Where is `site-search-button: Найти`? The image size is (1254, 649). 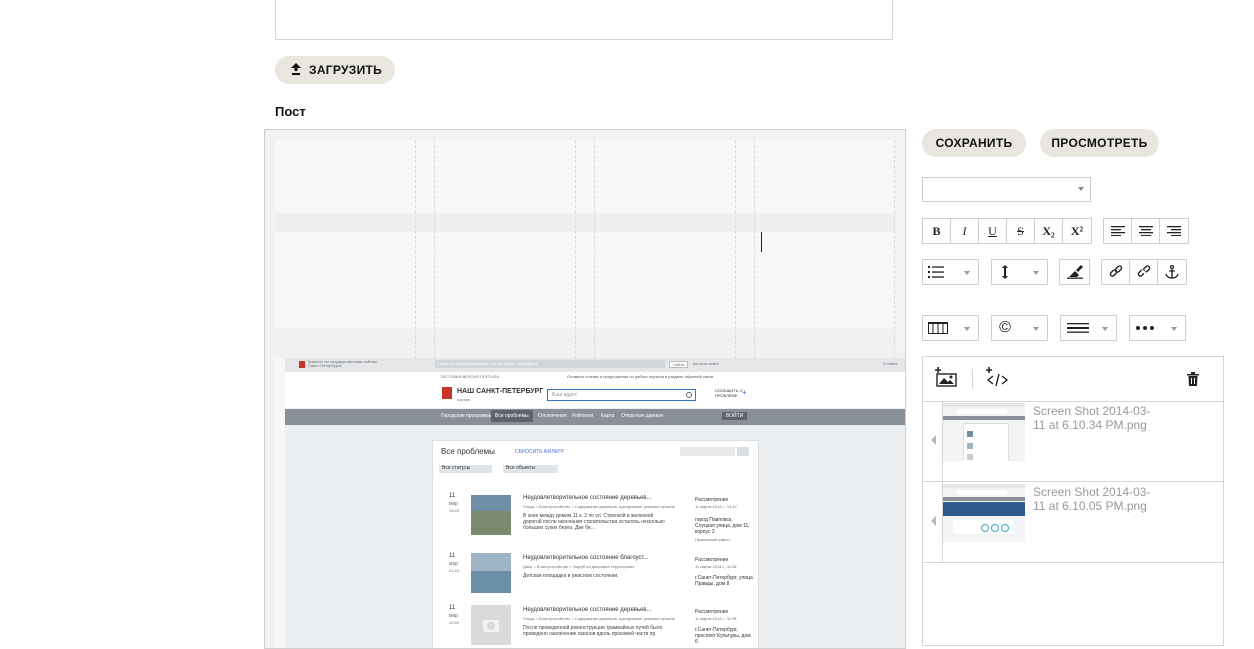 site-search-button: Найти is located at coordinates (679, 364).